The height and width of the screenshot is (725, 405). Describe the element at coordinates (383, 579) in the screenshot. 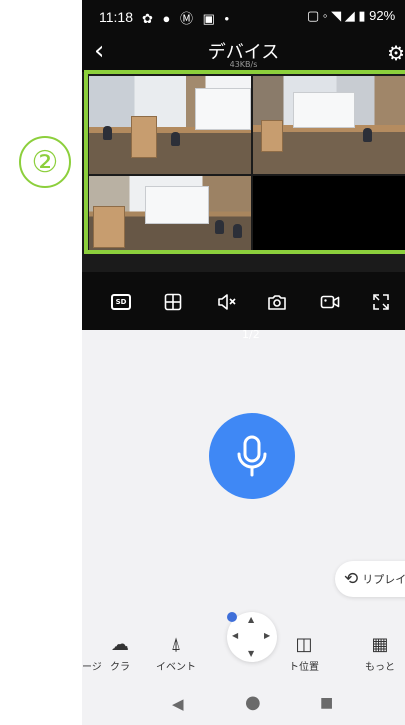

I see `replay-label: リプレイ` at that location.